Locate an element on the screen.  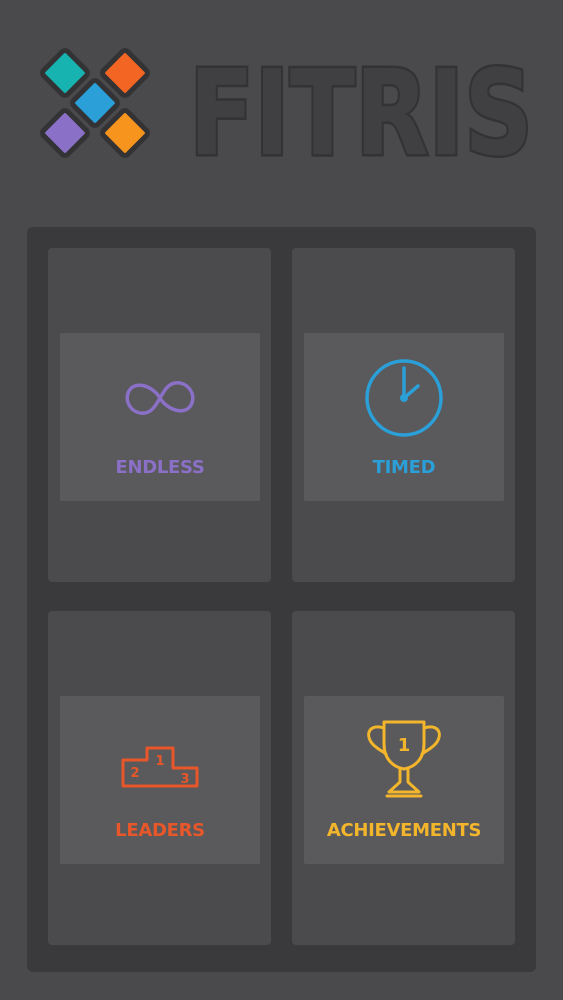
timed-card: TIMED is located at coordinates (404, 417).